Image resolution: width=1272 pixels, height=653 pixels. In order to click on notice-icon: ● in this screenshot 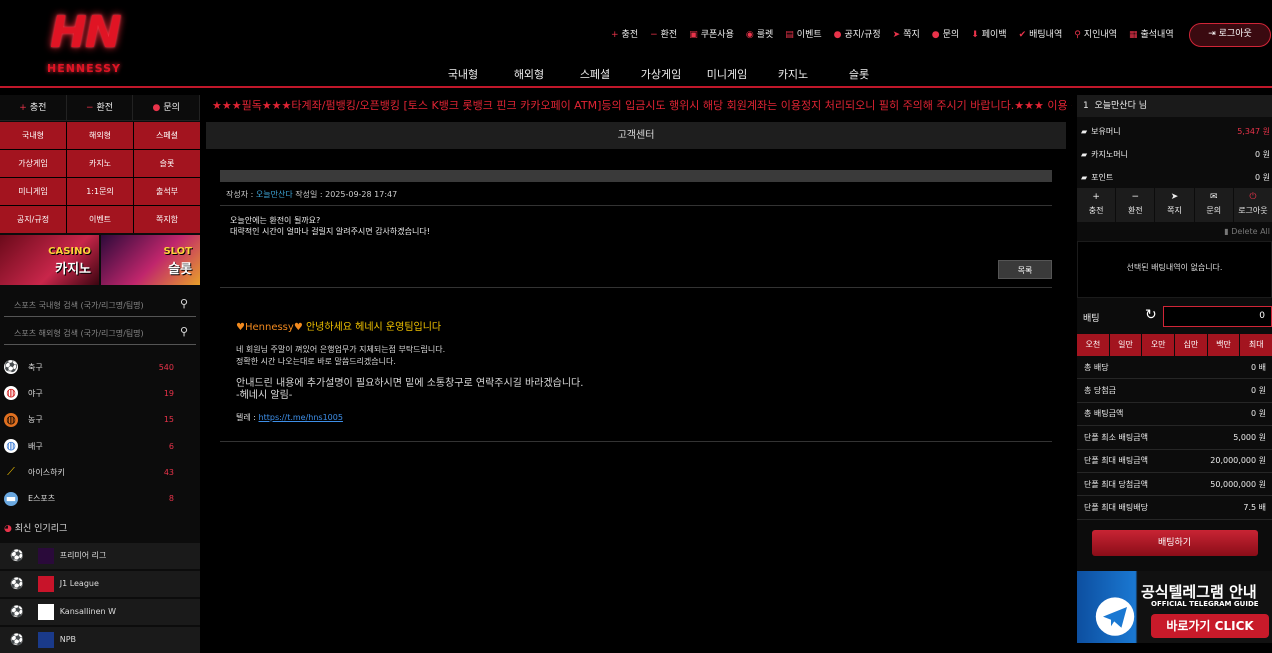, I will do `click(837, 35)`.